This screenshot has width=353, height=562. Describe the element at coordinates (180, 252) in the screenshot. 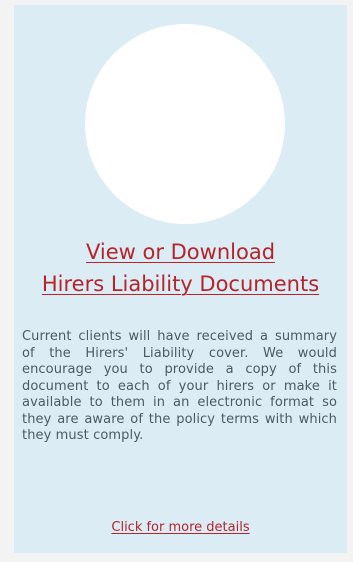

I see `heading-line-1: View or Download` at that location.